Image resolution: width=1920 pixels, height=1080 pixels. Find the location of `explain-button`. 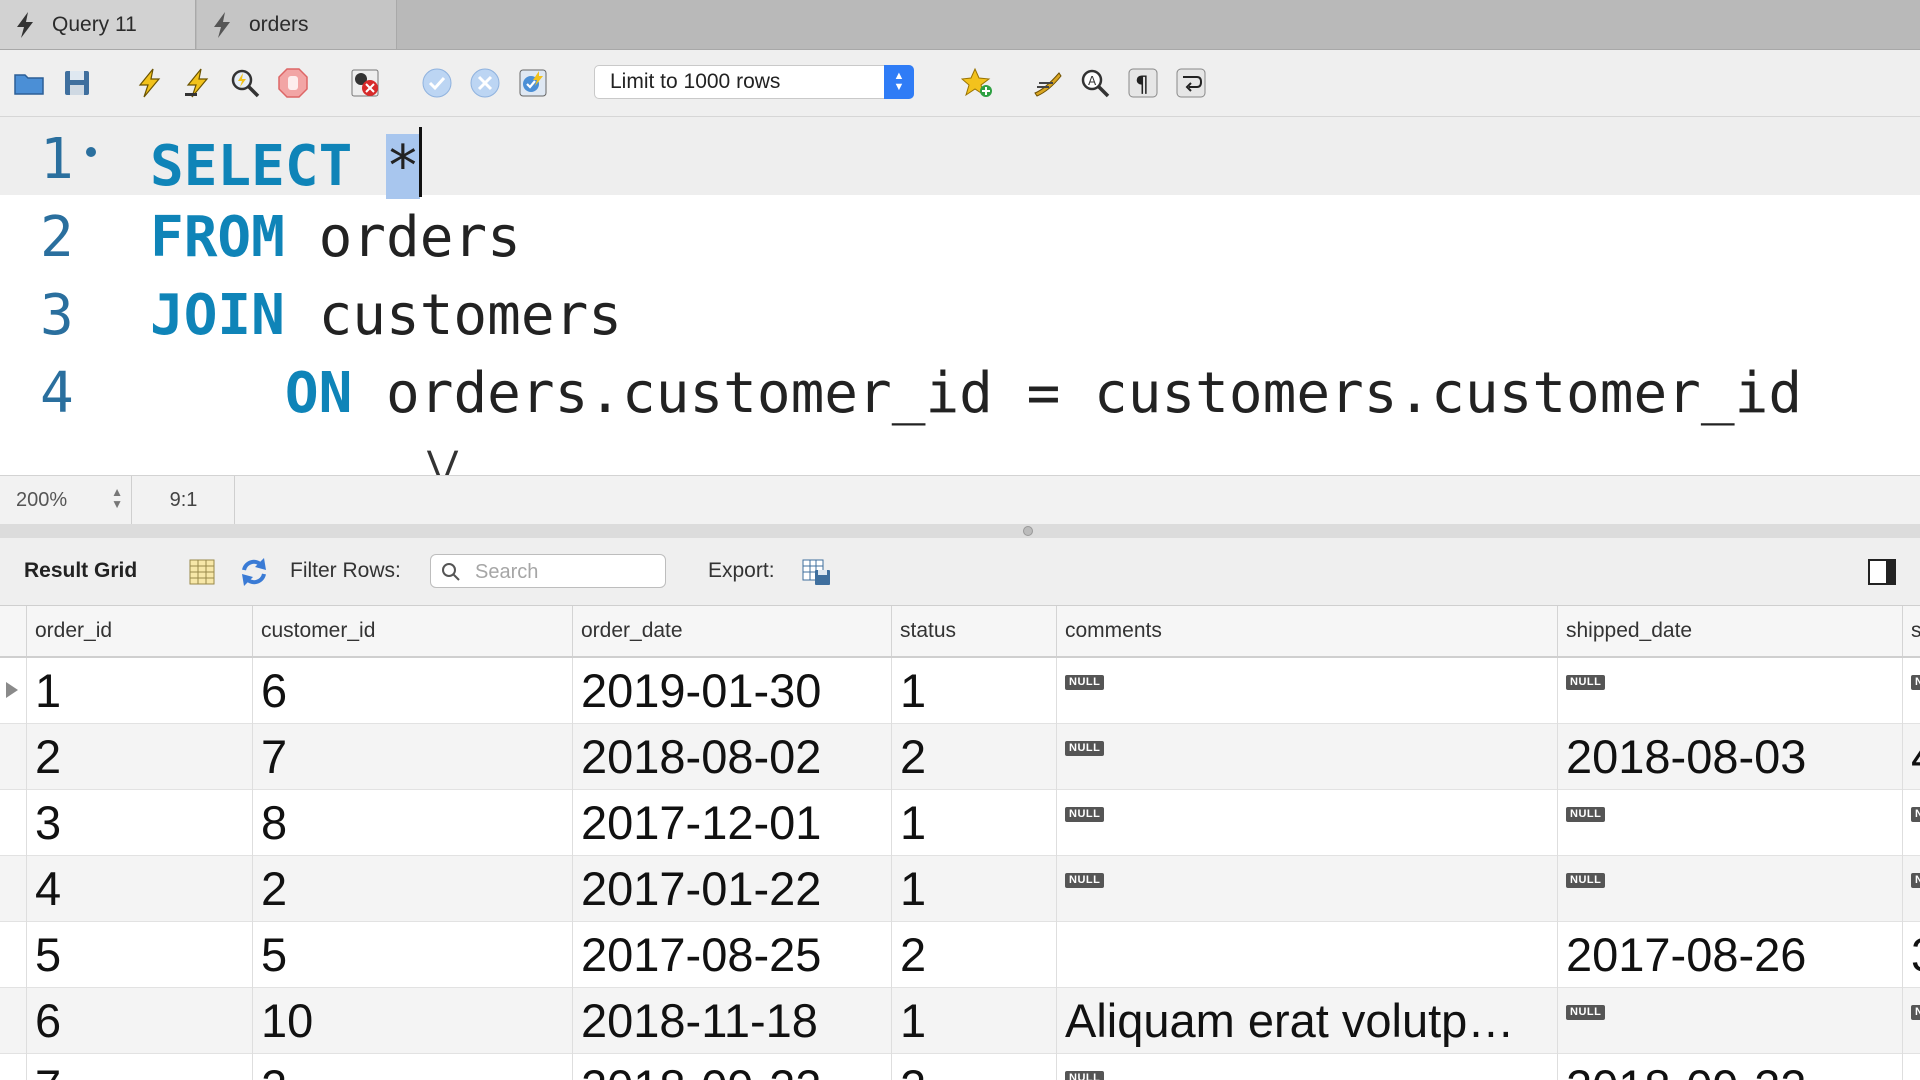

explain-button is located at coordinates (245, 83).